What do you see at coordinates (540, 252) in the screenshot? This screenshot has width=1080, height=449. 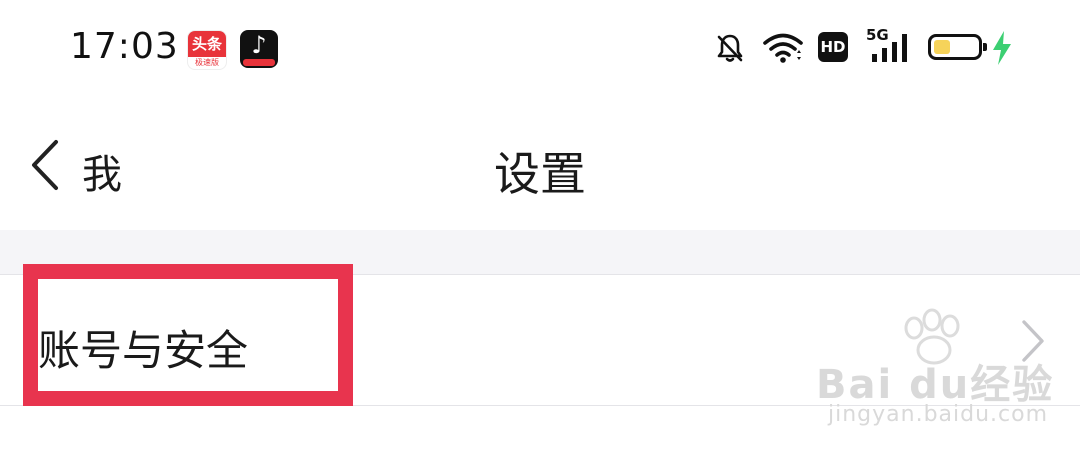 I see `section-divider` at bounding box center [540, 252].